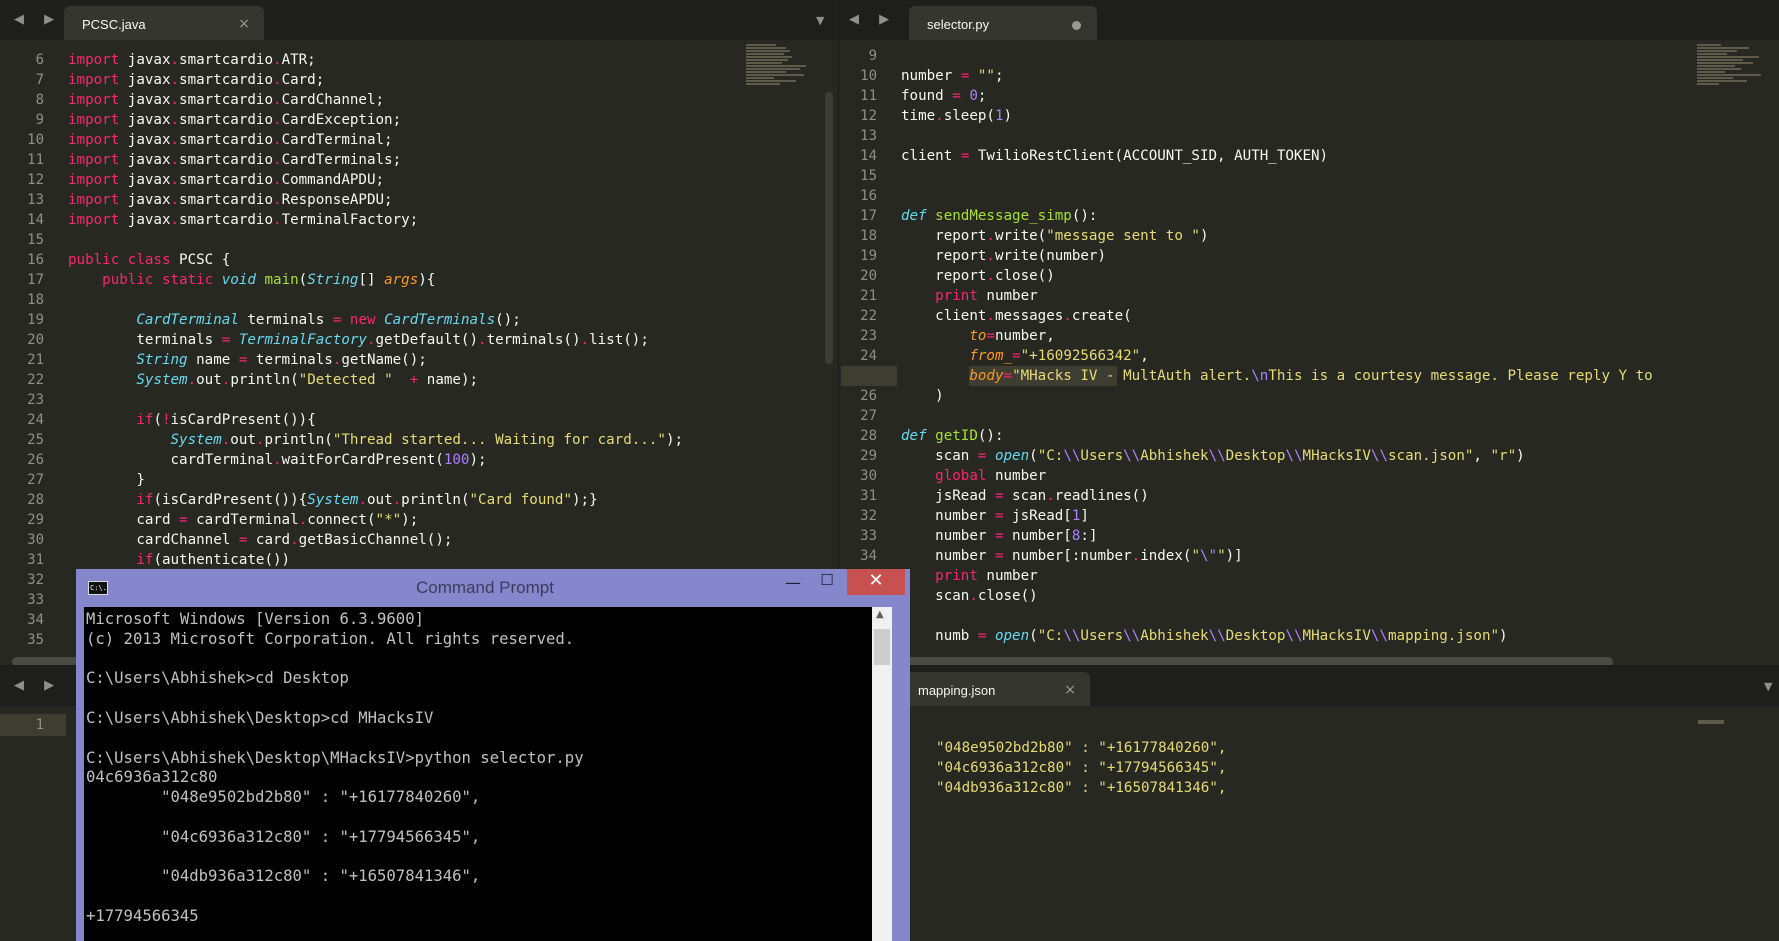 The width and height of the screenshot is (1779, 941). I want to click on code-line: from_="+16092566342",, so click(1059, 356).